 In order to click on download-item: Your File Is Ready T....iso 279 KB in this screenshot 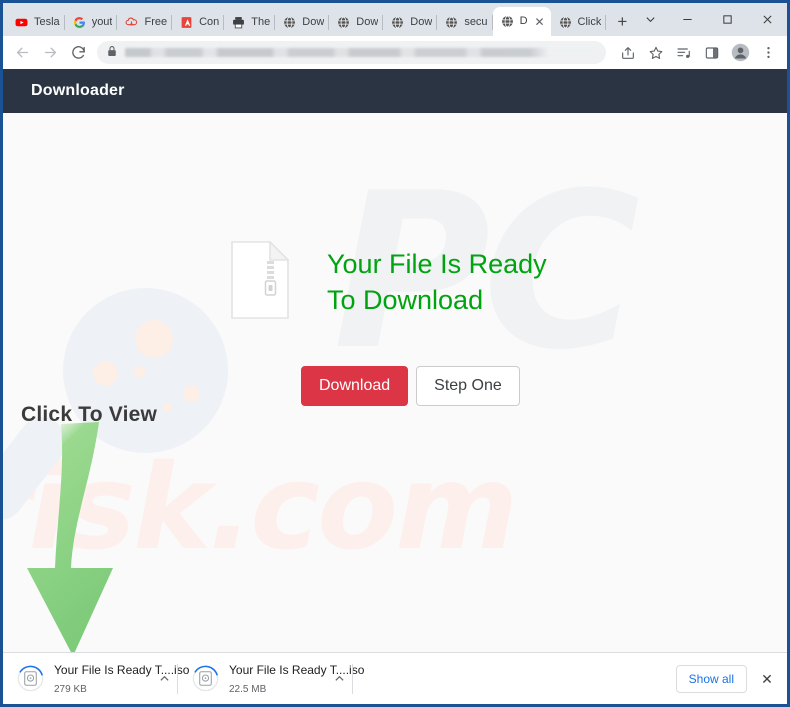, I will do `click(96, 679)`.